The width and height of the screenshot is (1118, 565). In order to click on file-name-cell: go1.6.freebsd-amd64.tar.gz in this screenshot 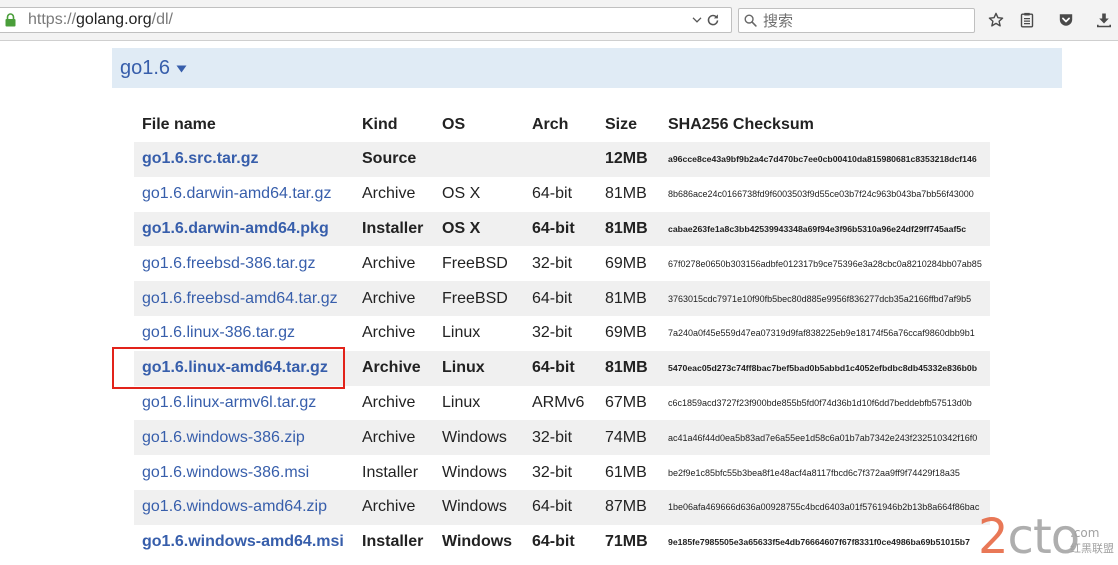, I will do `click(244, 299)`.